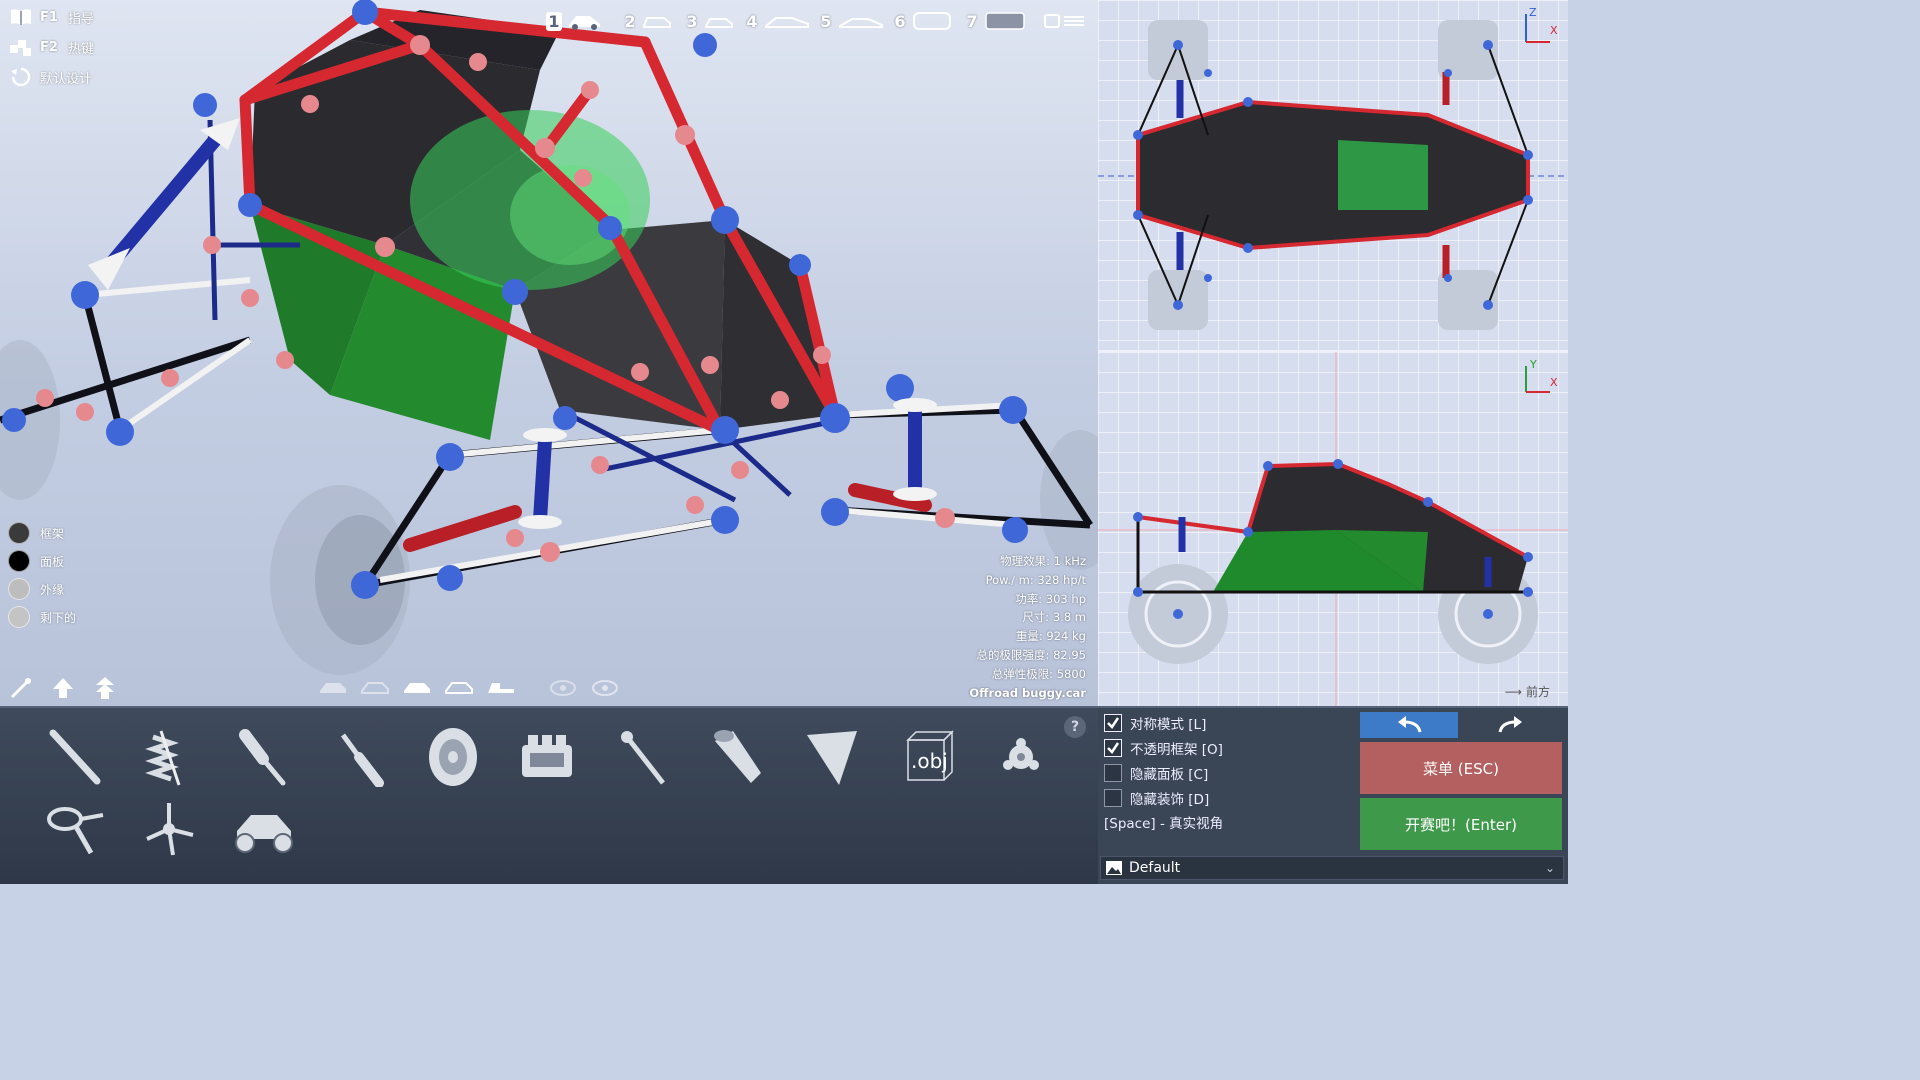  Describe the element at coordinates (21, 17) in the screenshot. I see `book-icon` at that location.